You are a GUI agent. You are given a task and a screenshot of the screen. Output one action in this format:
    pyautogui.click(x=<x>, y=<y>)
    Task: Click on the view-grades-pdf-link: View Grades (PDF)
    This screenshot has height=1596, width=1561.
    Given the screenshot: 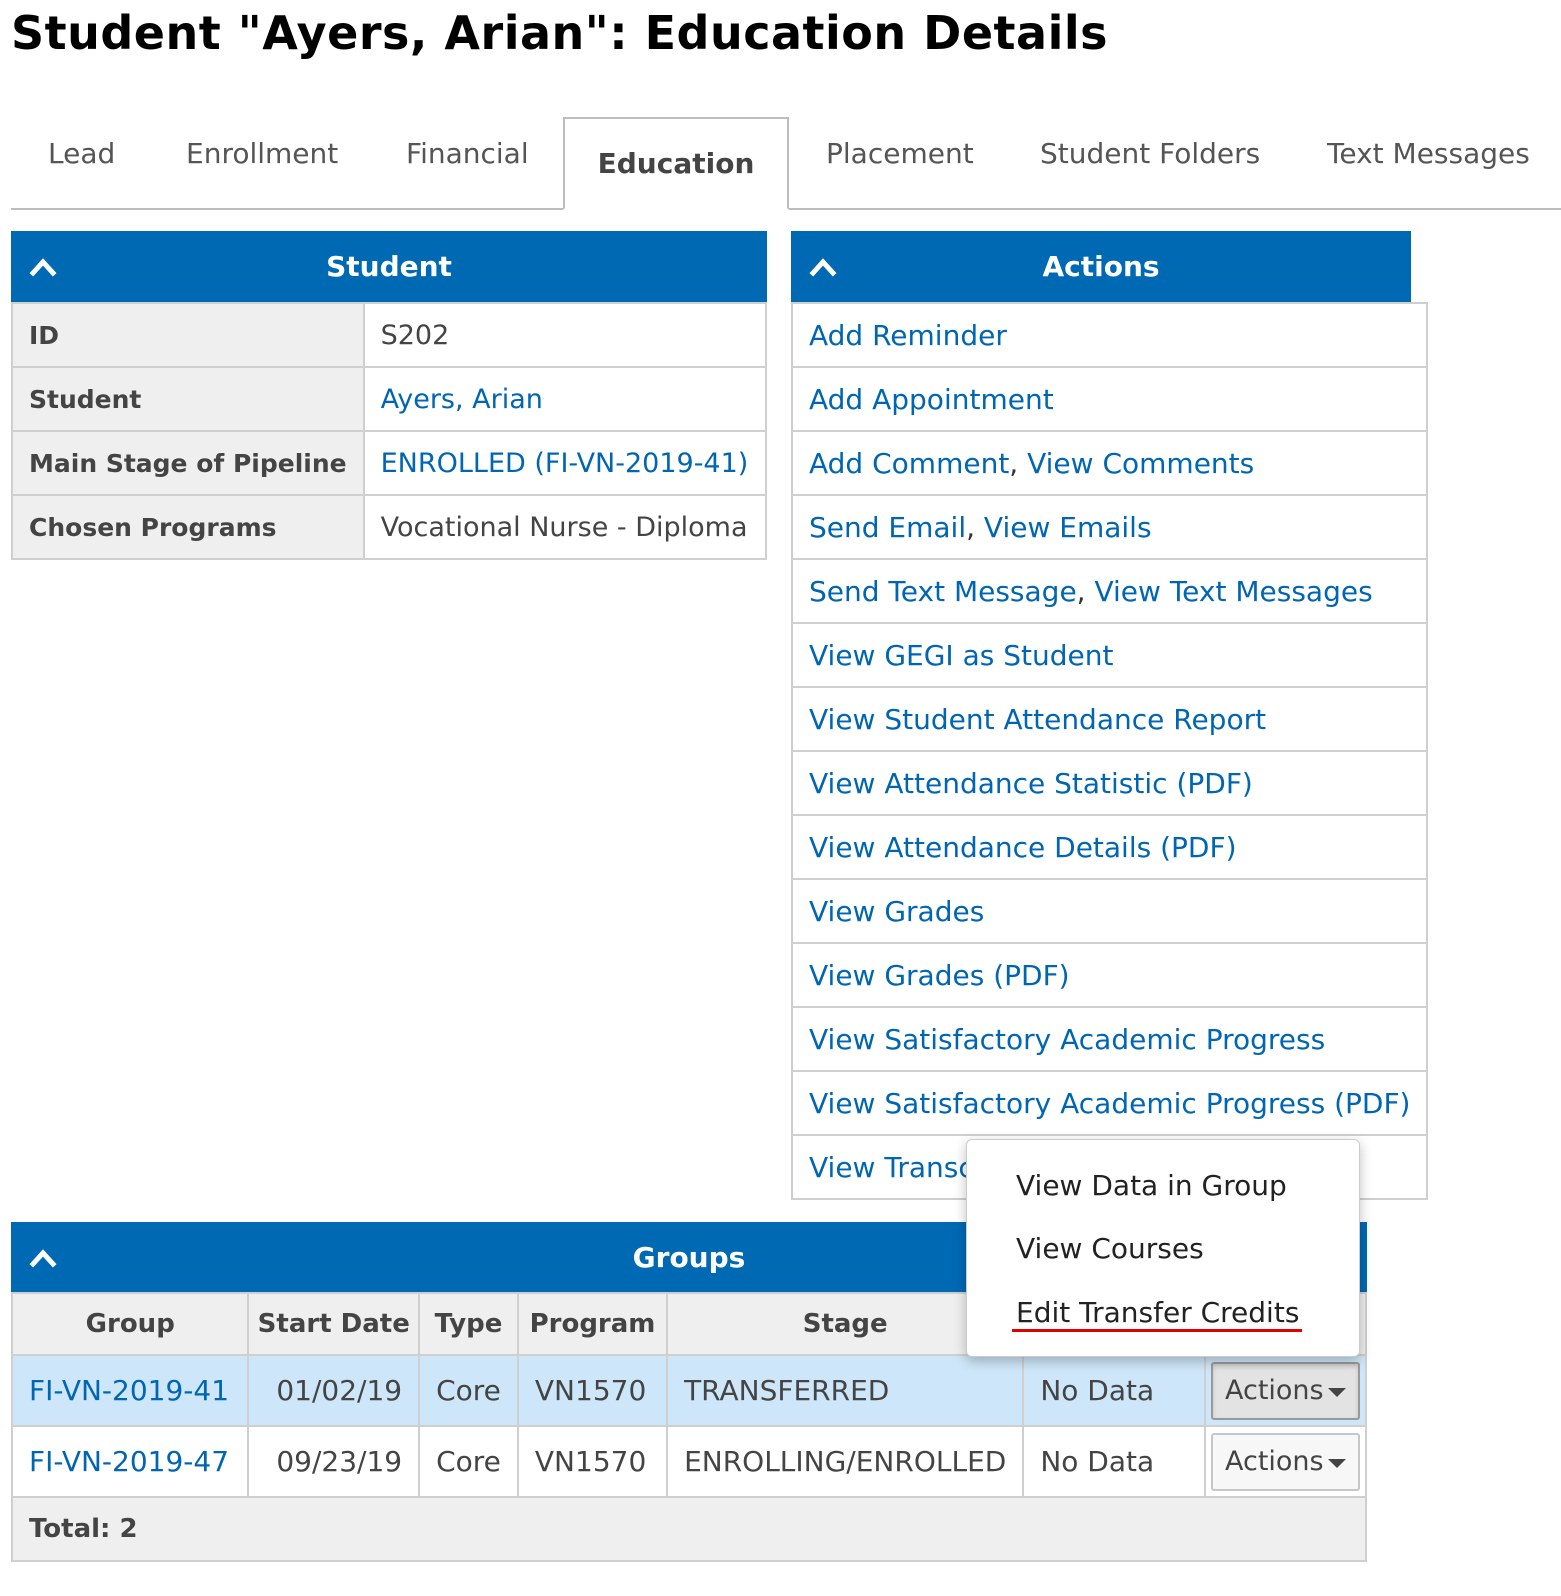 What is the action you would take?
    pyautogui.click(x=939, y=975)
    